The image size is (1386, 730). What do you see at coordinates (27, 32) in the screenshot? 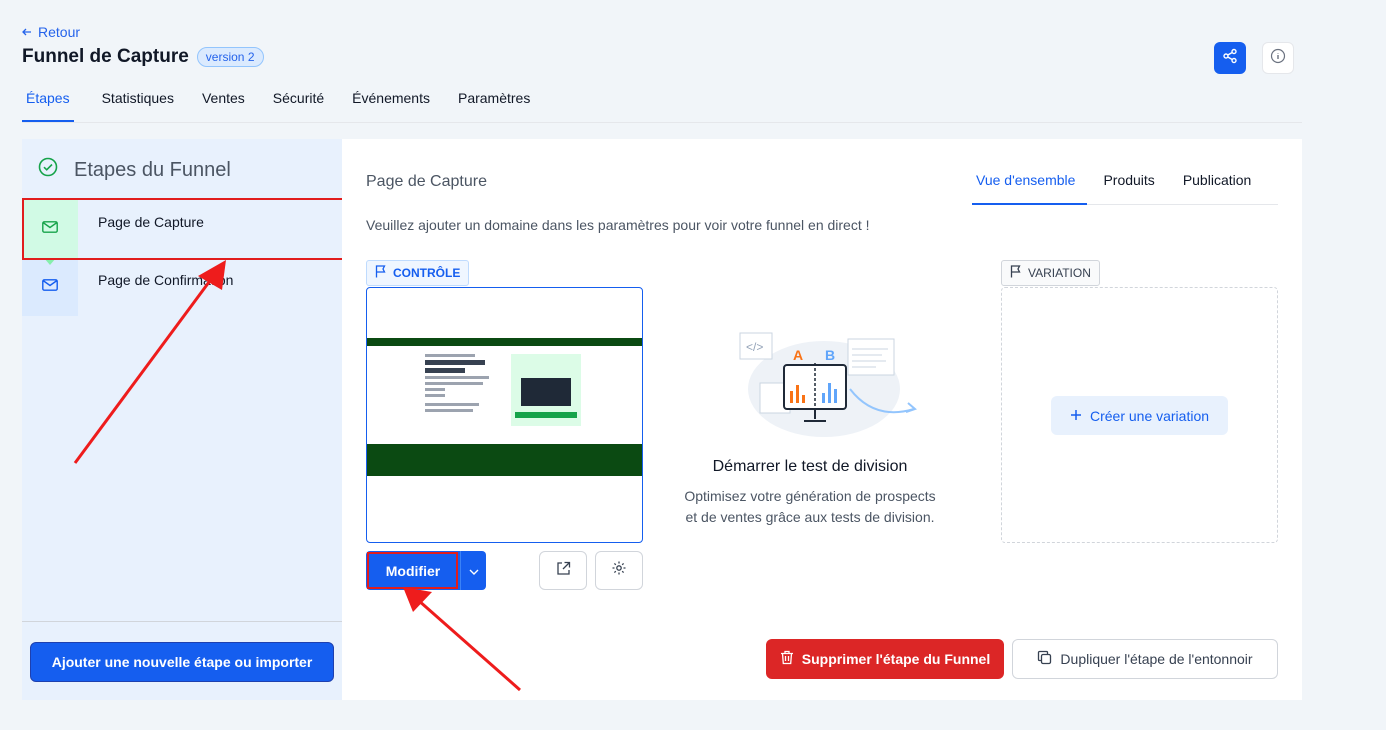
I see `arrow-left-icon` at bounding box center [27, 32].